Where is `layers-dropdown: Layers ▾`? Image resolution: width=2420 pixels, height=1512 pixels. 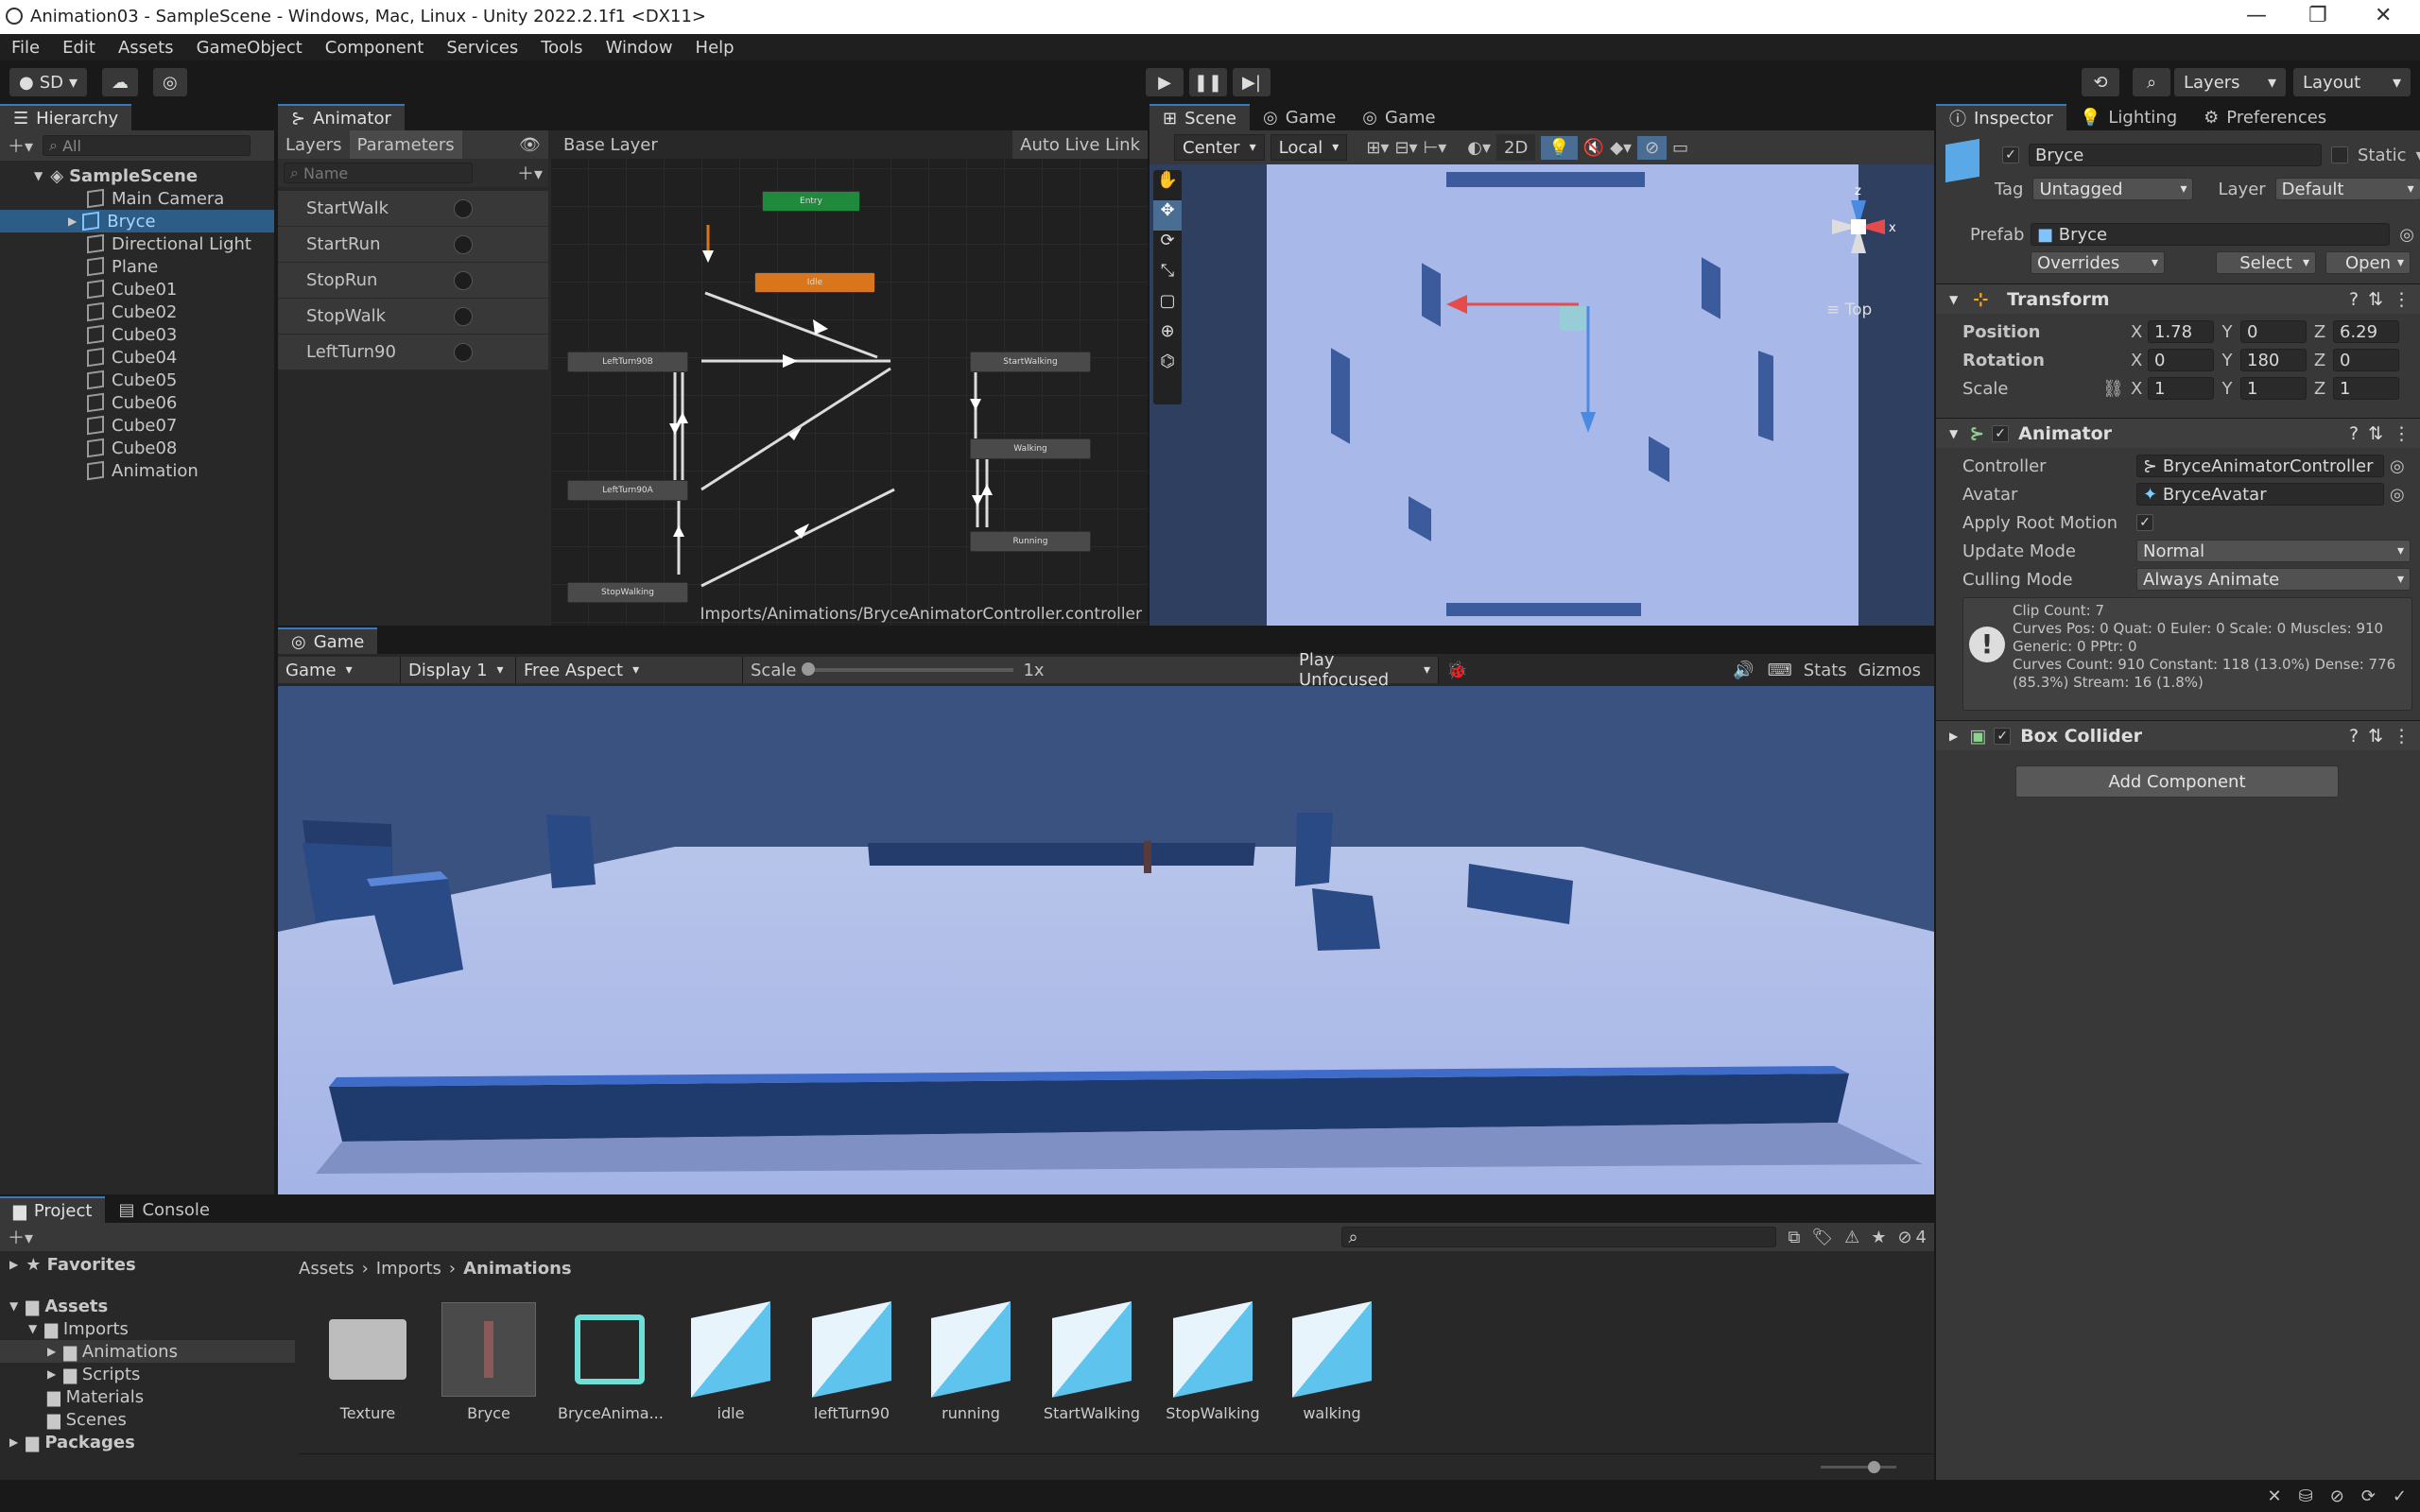
layers-dropdown: Layers ▾ is located at coordinates (2230, 82).